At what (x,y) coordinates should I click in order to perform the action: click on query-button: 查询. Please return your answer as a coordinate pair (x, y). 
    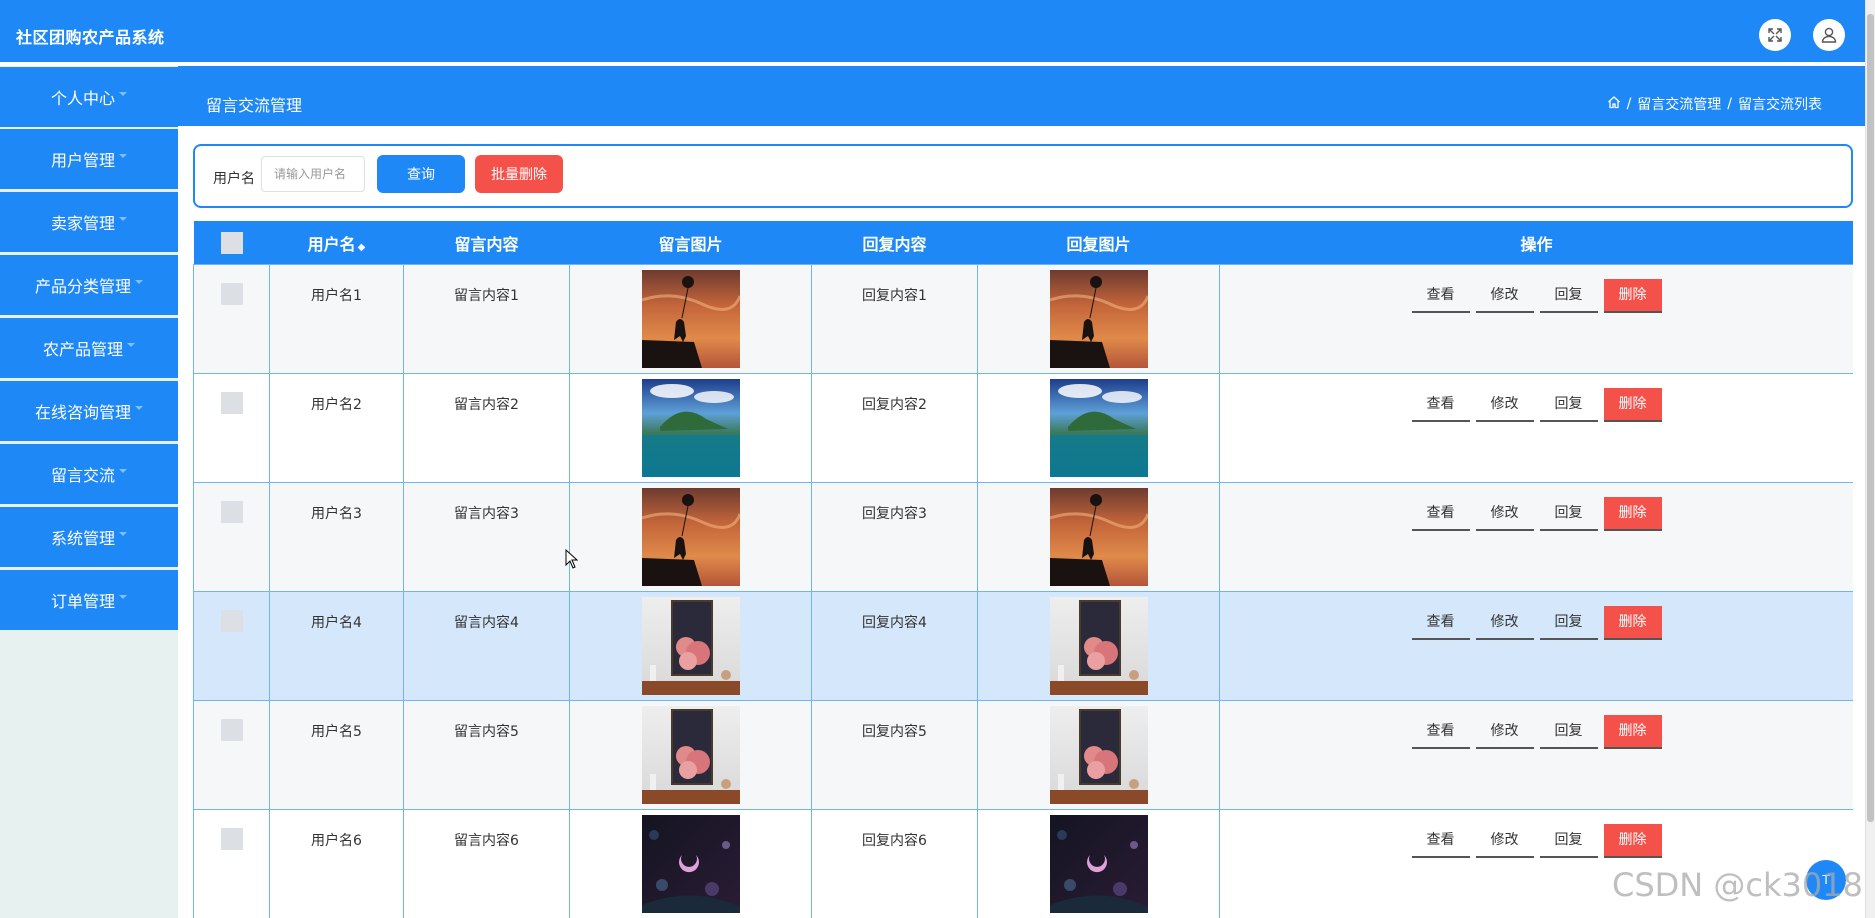
    Looking at the image, I should click on (421, 174).